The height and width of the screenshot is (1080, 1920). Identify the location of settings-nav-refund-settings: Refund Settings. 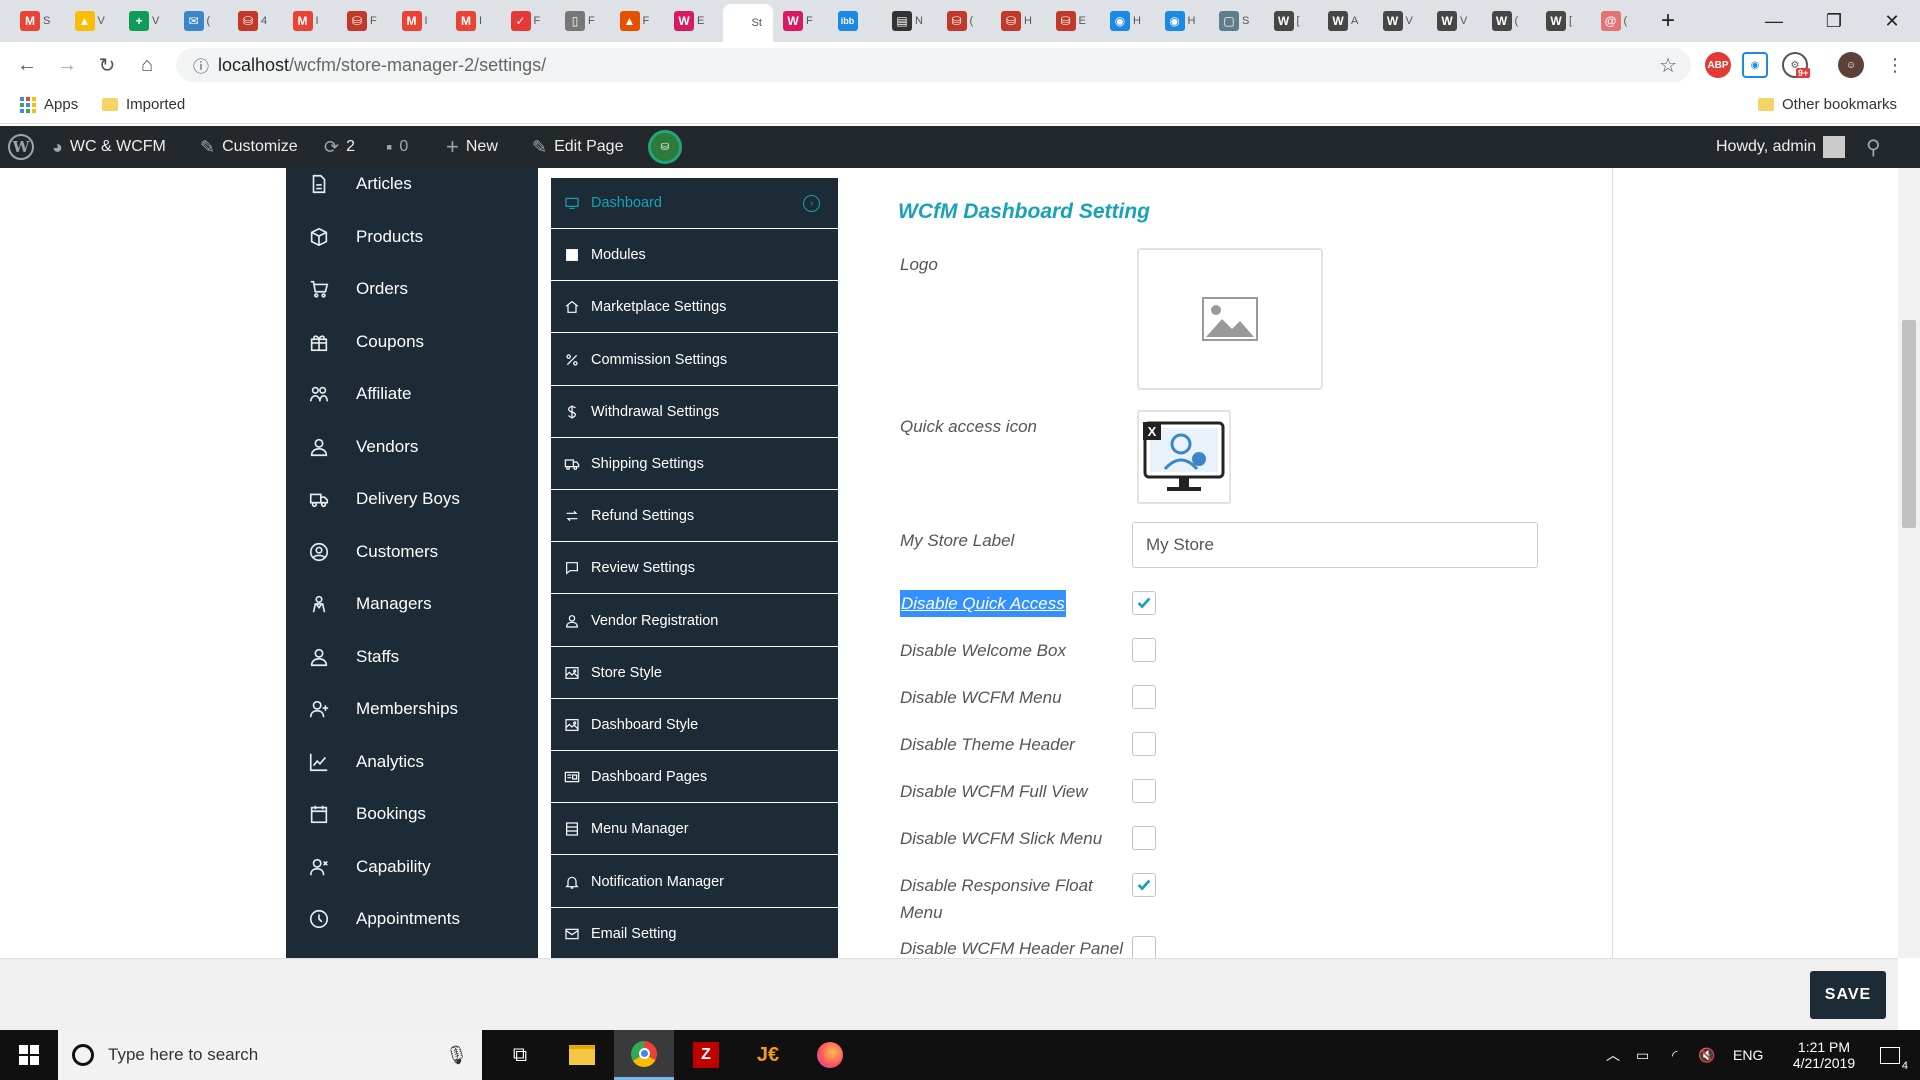
(694, 517).